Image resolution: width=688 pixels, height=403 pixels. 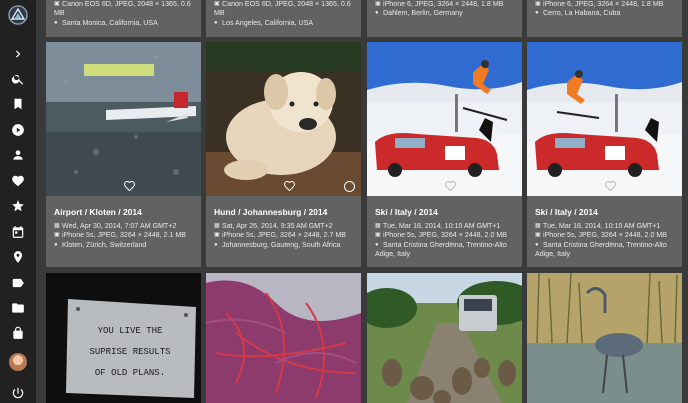 I want to click on search-icon, so click(x=18, y=79).